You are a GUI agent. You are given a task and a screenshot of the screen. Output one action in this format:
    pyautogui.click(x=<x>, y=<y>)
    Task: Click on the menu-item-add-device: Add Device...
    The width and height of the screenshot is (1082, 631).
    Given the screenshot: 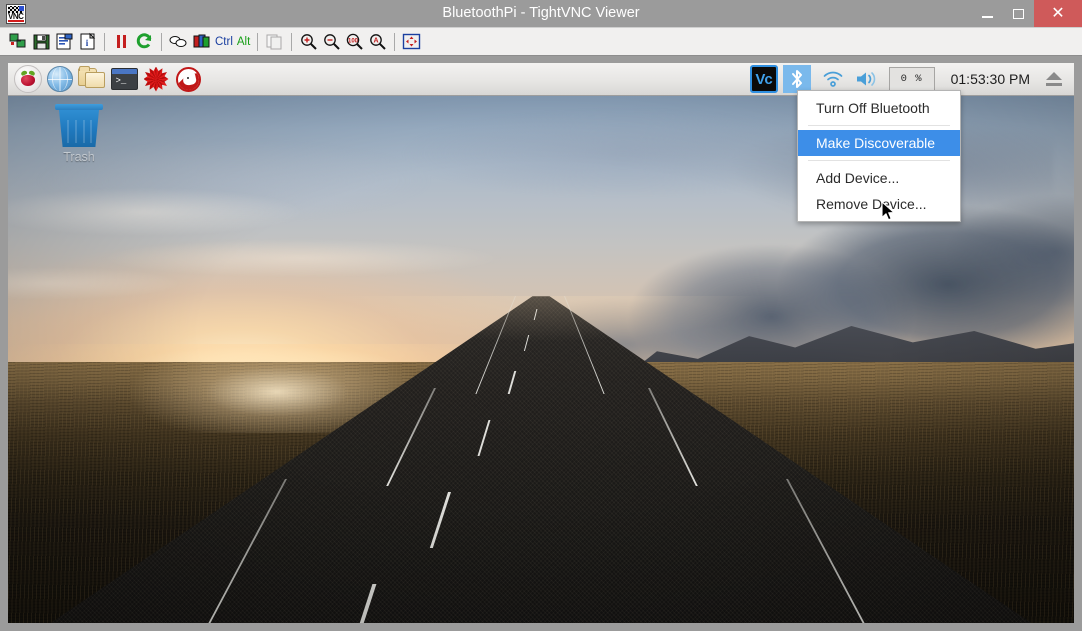 What is the action you would take?
    pyautogui.click(x=879, y=178)
    